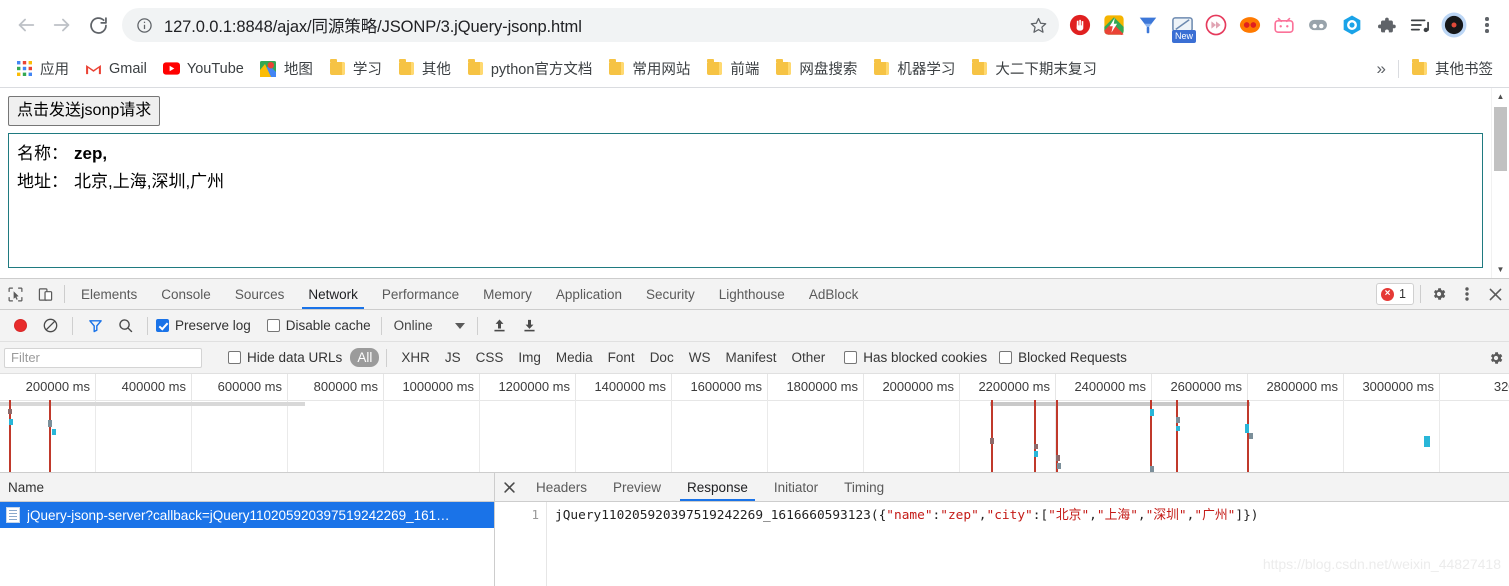 The width and height of the screenshot is (1509, 586). Describe the element at coordinates (914, 69) in the screenshot. I see `bookmark-folder-machine-learning: 机器学习` at that location.